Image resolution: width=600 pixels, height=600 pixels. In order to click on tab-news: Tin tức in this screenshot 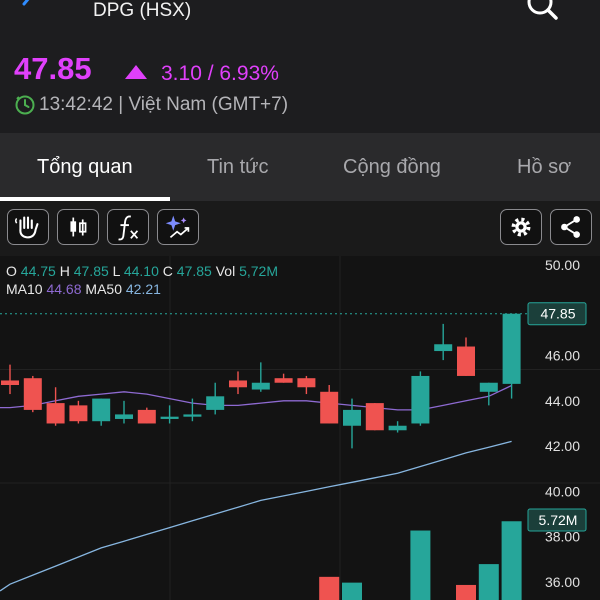, I will do `click(238, 167)`.